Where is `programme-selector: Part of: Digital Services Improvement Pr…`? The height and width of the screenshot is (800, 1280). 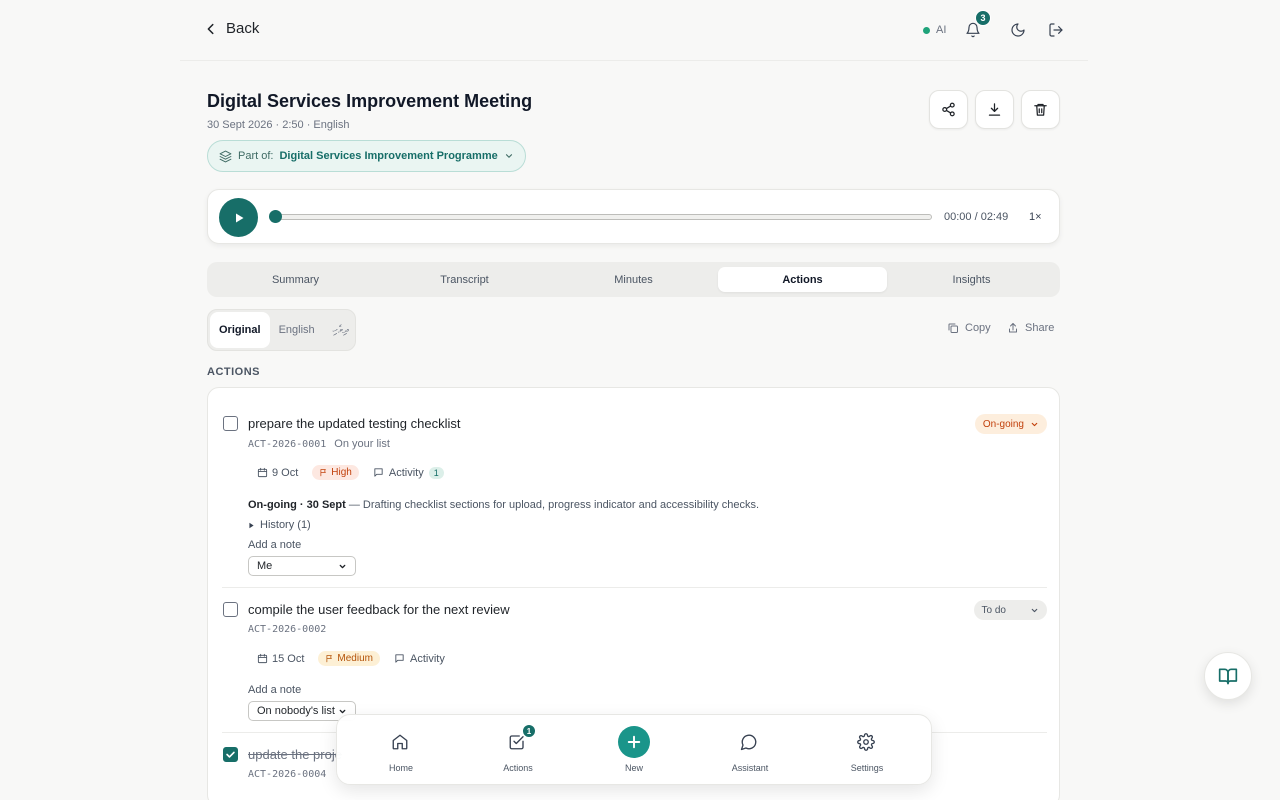
programme-selector: Part of: Digital Services Improvement Pr… is located at coordinates (366, 156).